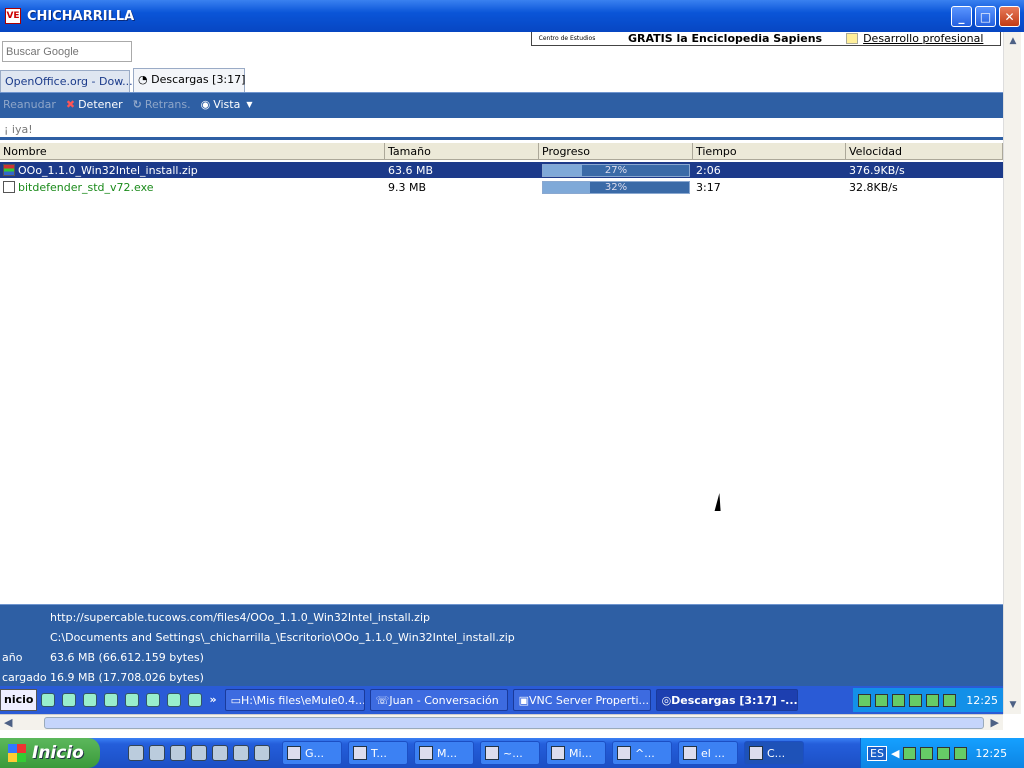 The width and height of the screenshot is (1024, 768). I want to click on chevron-left-icon: ◀, so click(895, 753).